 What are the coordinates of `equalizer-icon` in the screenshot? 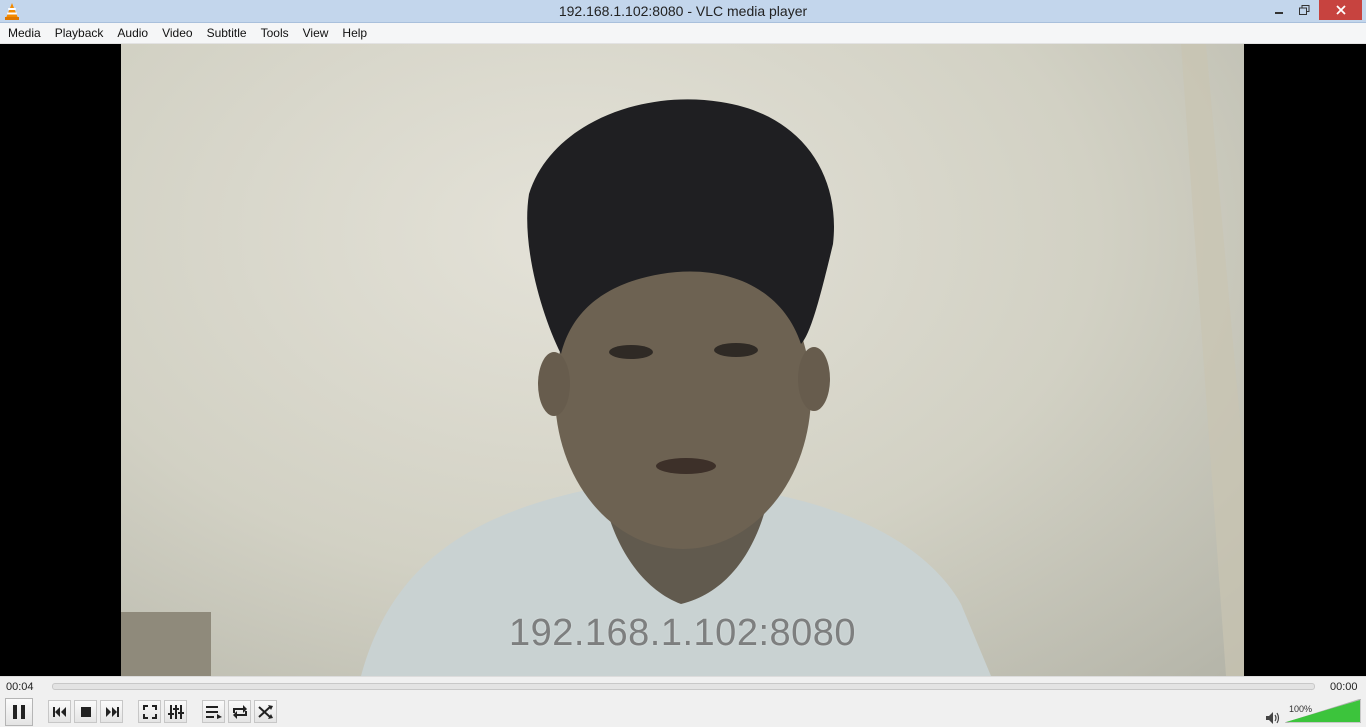 It's located at (175, 711).